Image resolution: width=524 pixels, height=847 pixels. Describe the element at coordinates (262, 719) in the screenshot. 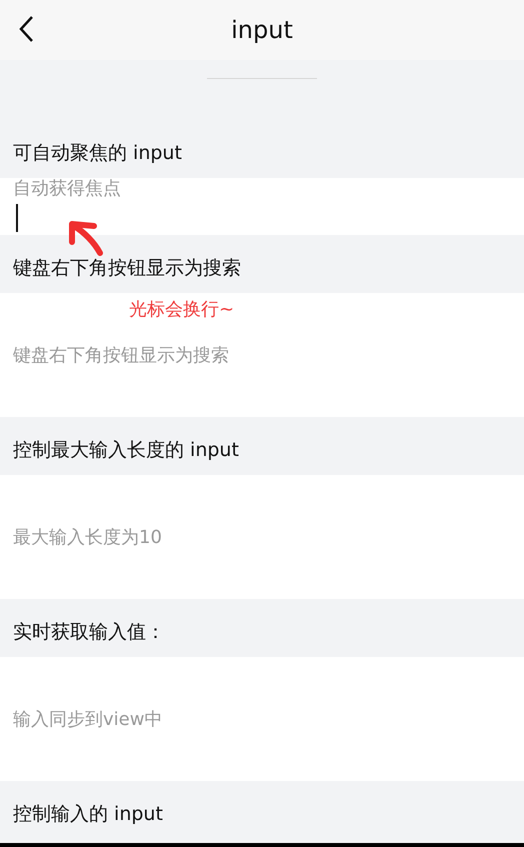

I see `input-field: 输入同步到view中` at that location.